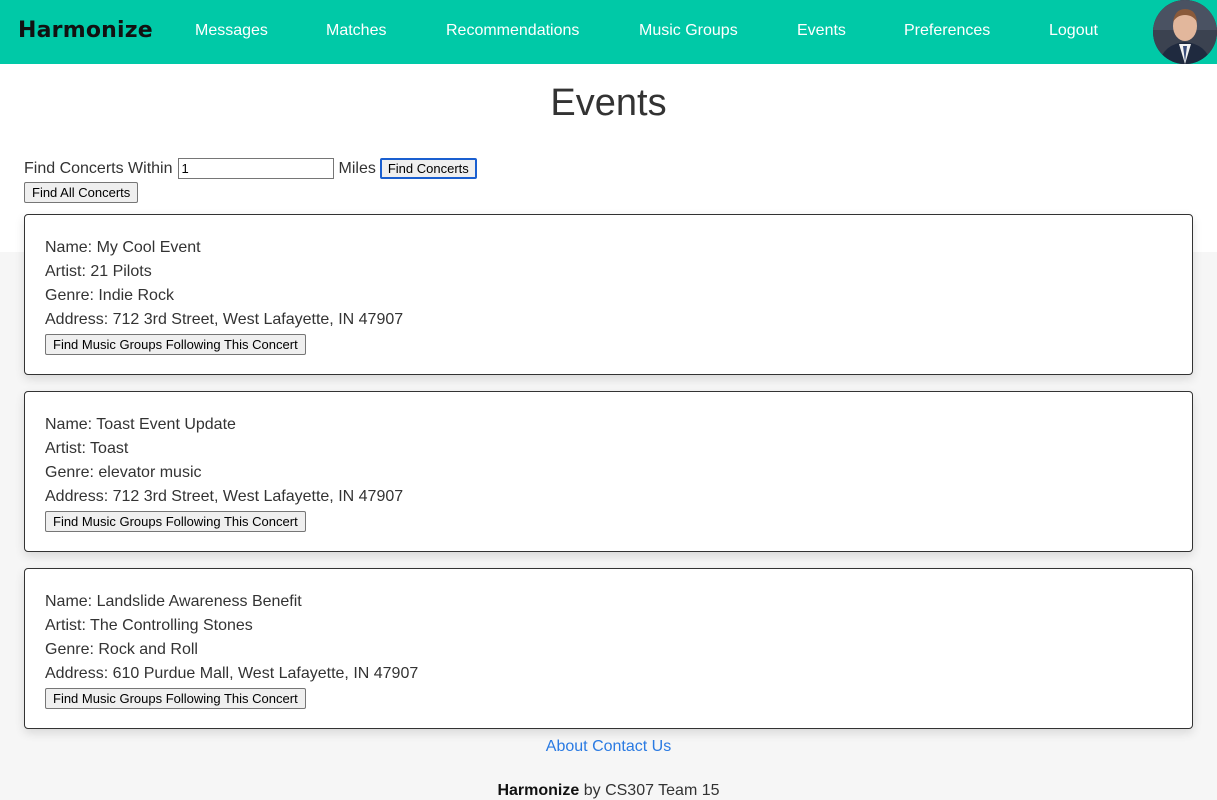  Describe the element at coordinates (821, 31) in the screenshot. I see `nav-events: Events` at that location.